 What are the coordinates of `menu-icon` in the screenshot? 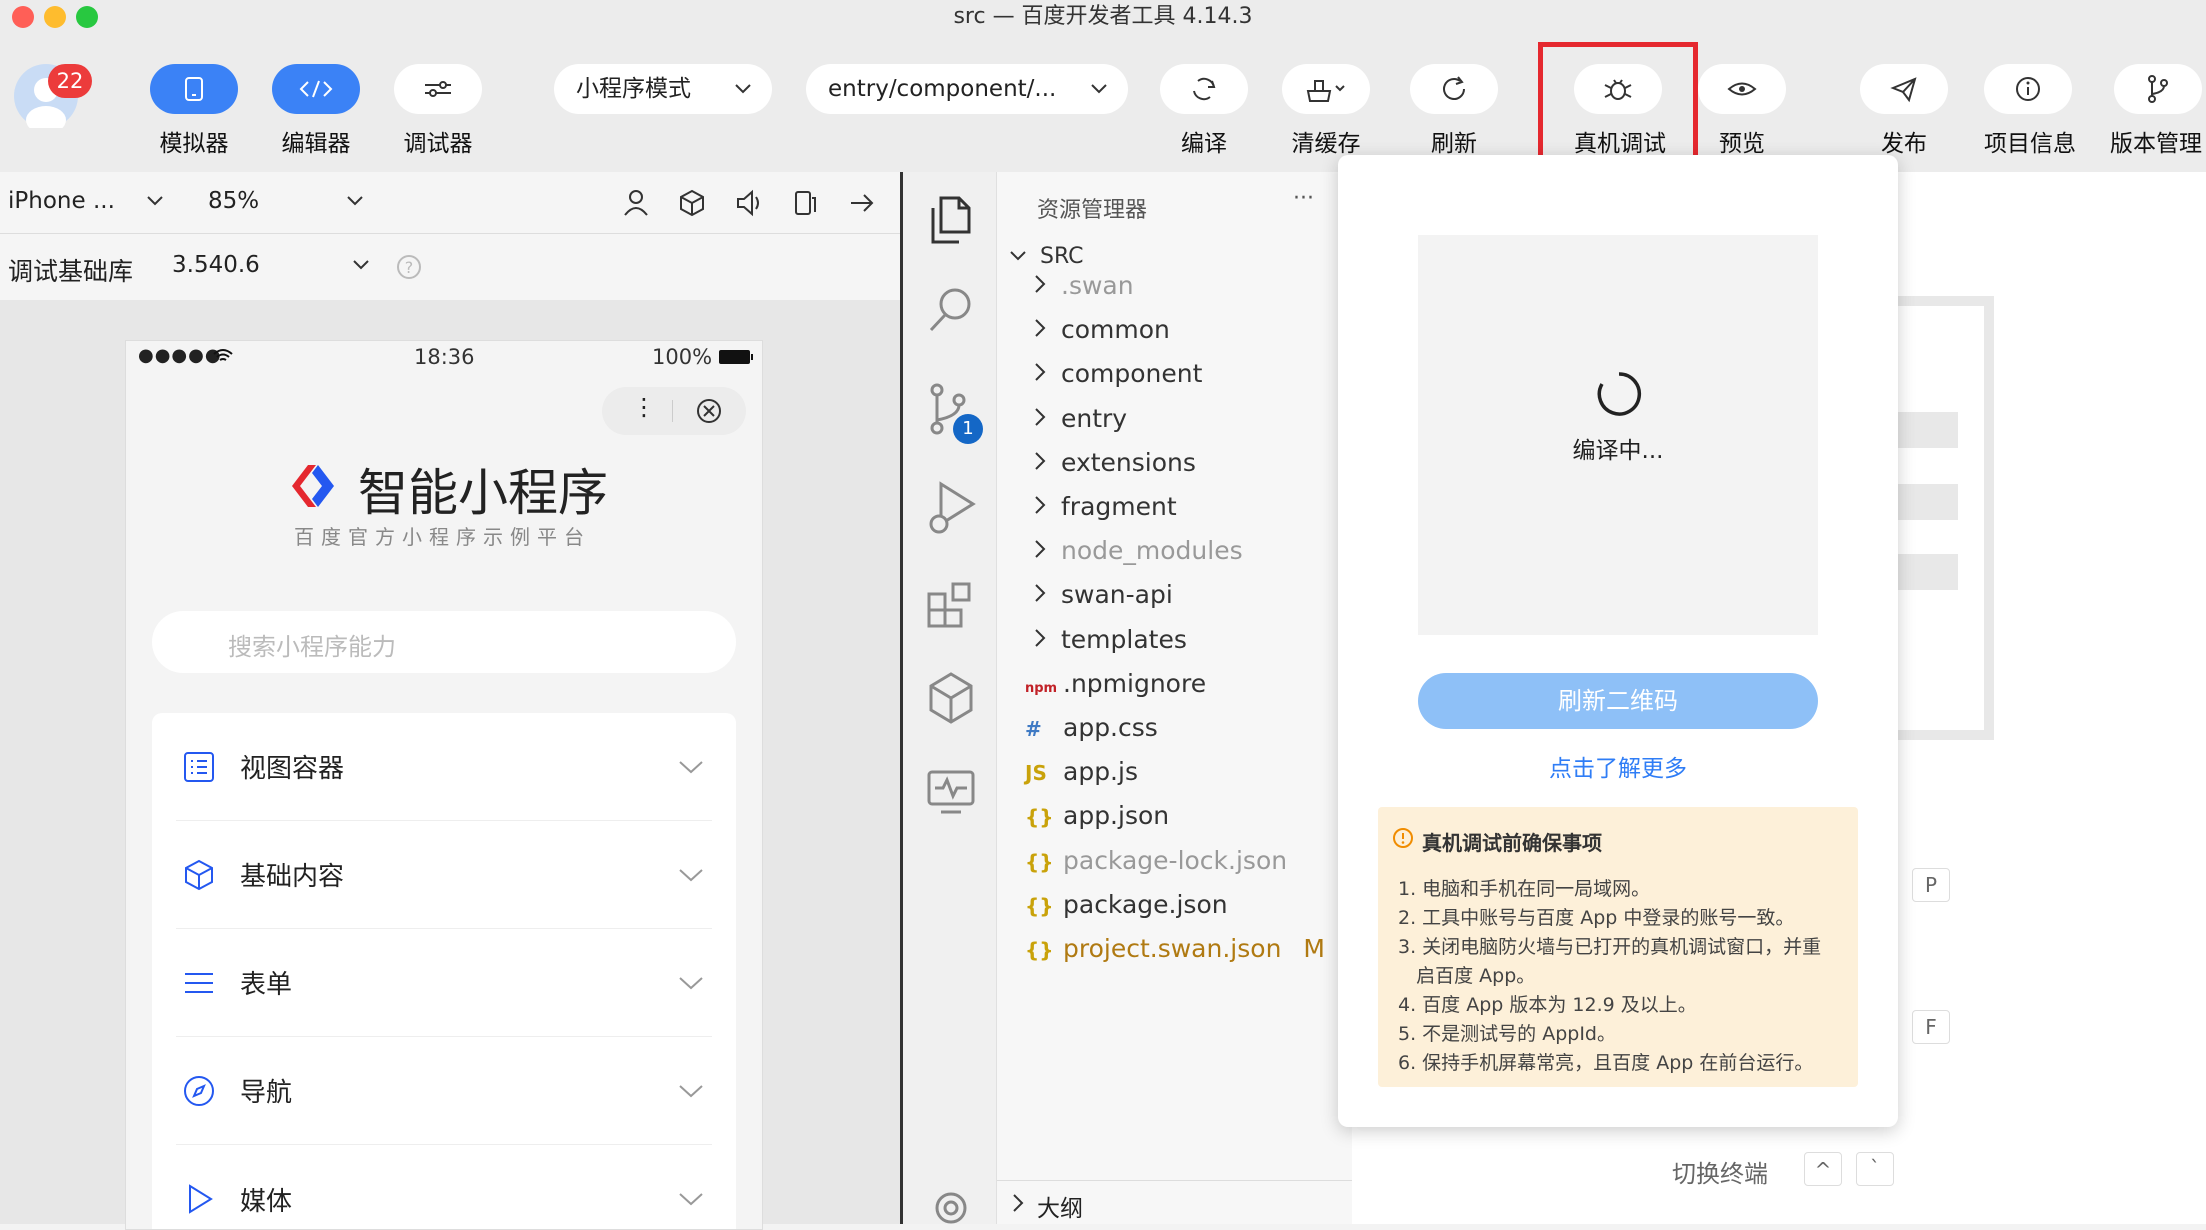 It's located at (199, 982).